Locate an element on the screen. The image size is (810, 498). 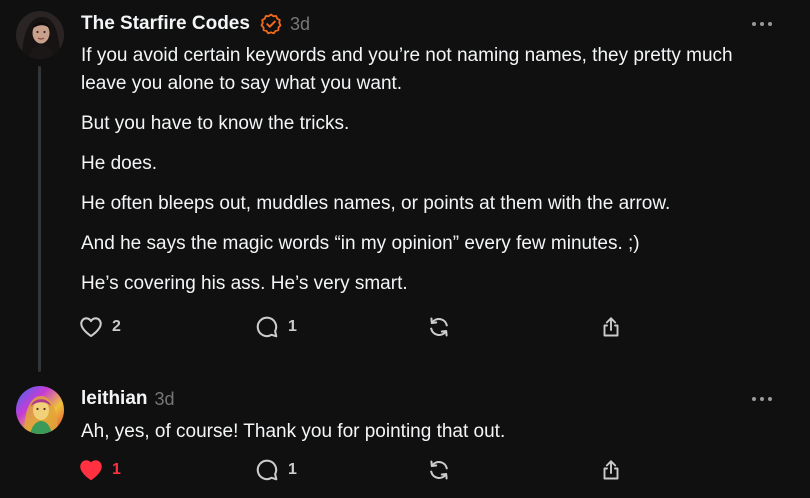
like-button: 2 is located at coordinates (99, 327).